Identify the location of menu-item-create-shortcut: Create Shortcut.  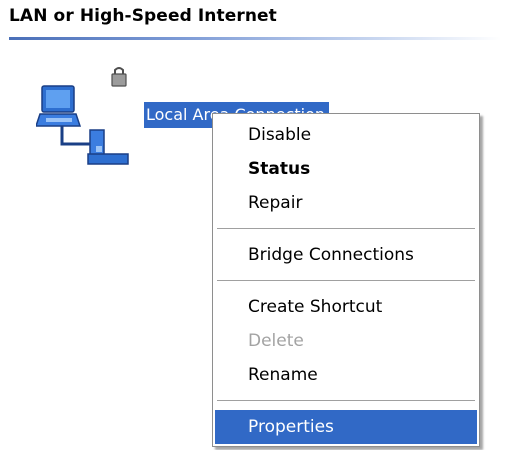
(346, 307).